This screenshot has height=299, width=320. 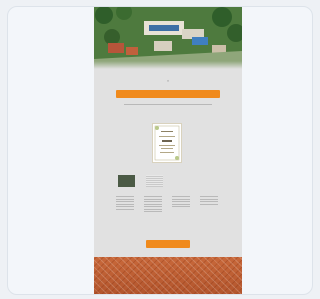 I want to click on cta-banner-button, so click(x=168, y=94).